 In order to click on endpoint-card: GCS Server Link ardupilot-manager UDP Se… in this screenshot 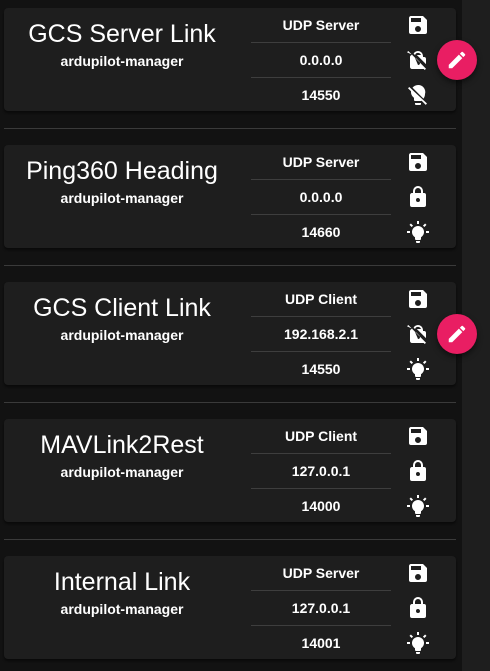, I will do `click(230, 59)`.